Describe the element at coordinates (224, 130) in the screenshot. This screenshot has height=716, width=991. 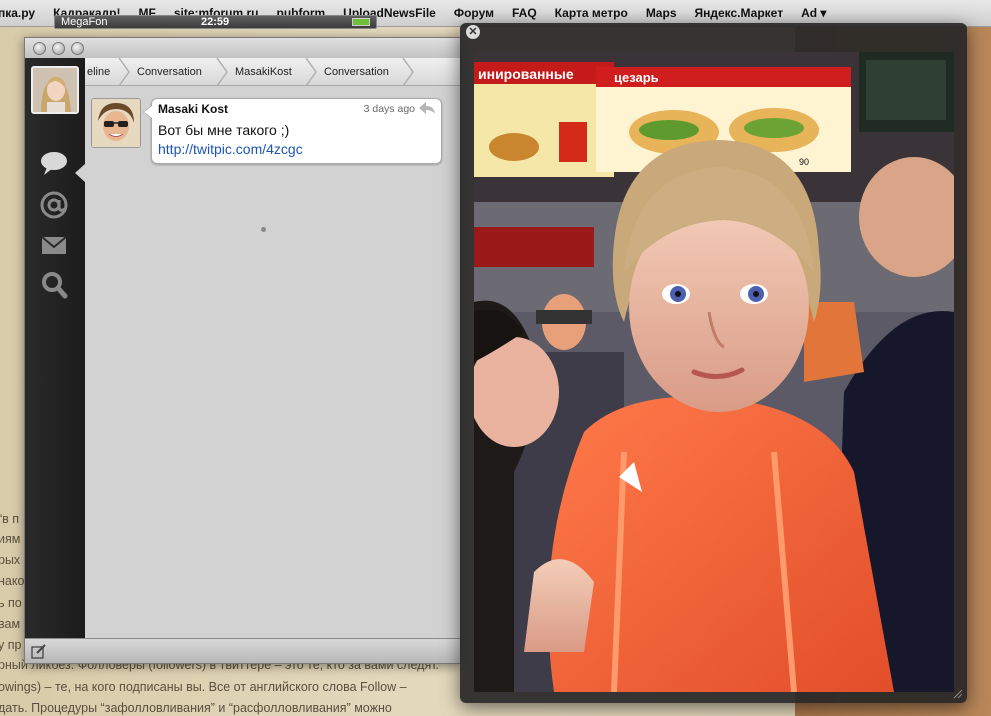
I see `tweet-message: Вот бы мне такого ;)` at that location.